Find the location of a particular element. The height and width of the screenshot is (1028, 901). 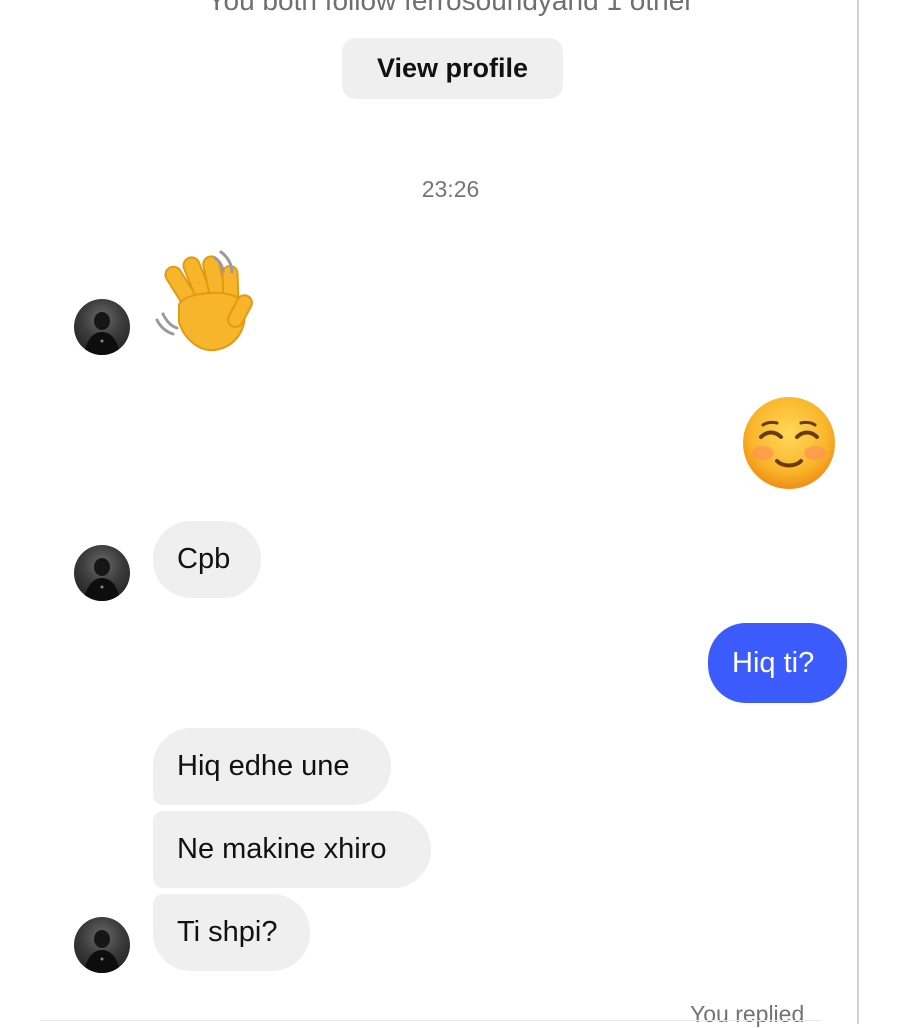

message-timestamp: 23:26 is located at coordinates (450, 189).